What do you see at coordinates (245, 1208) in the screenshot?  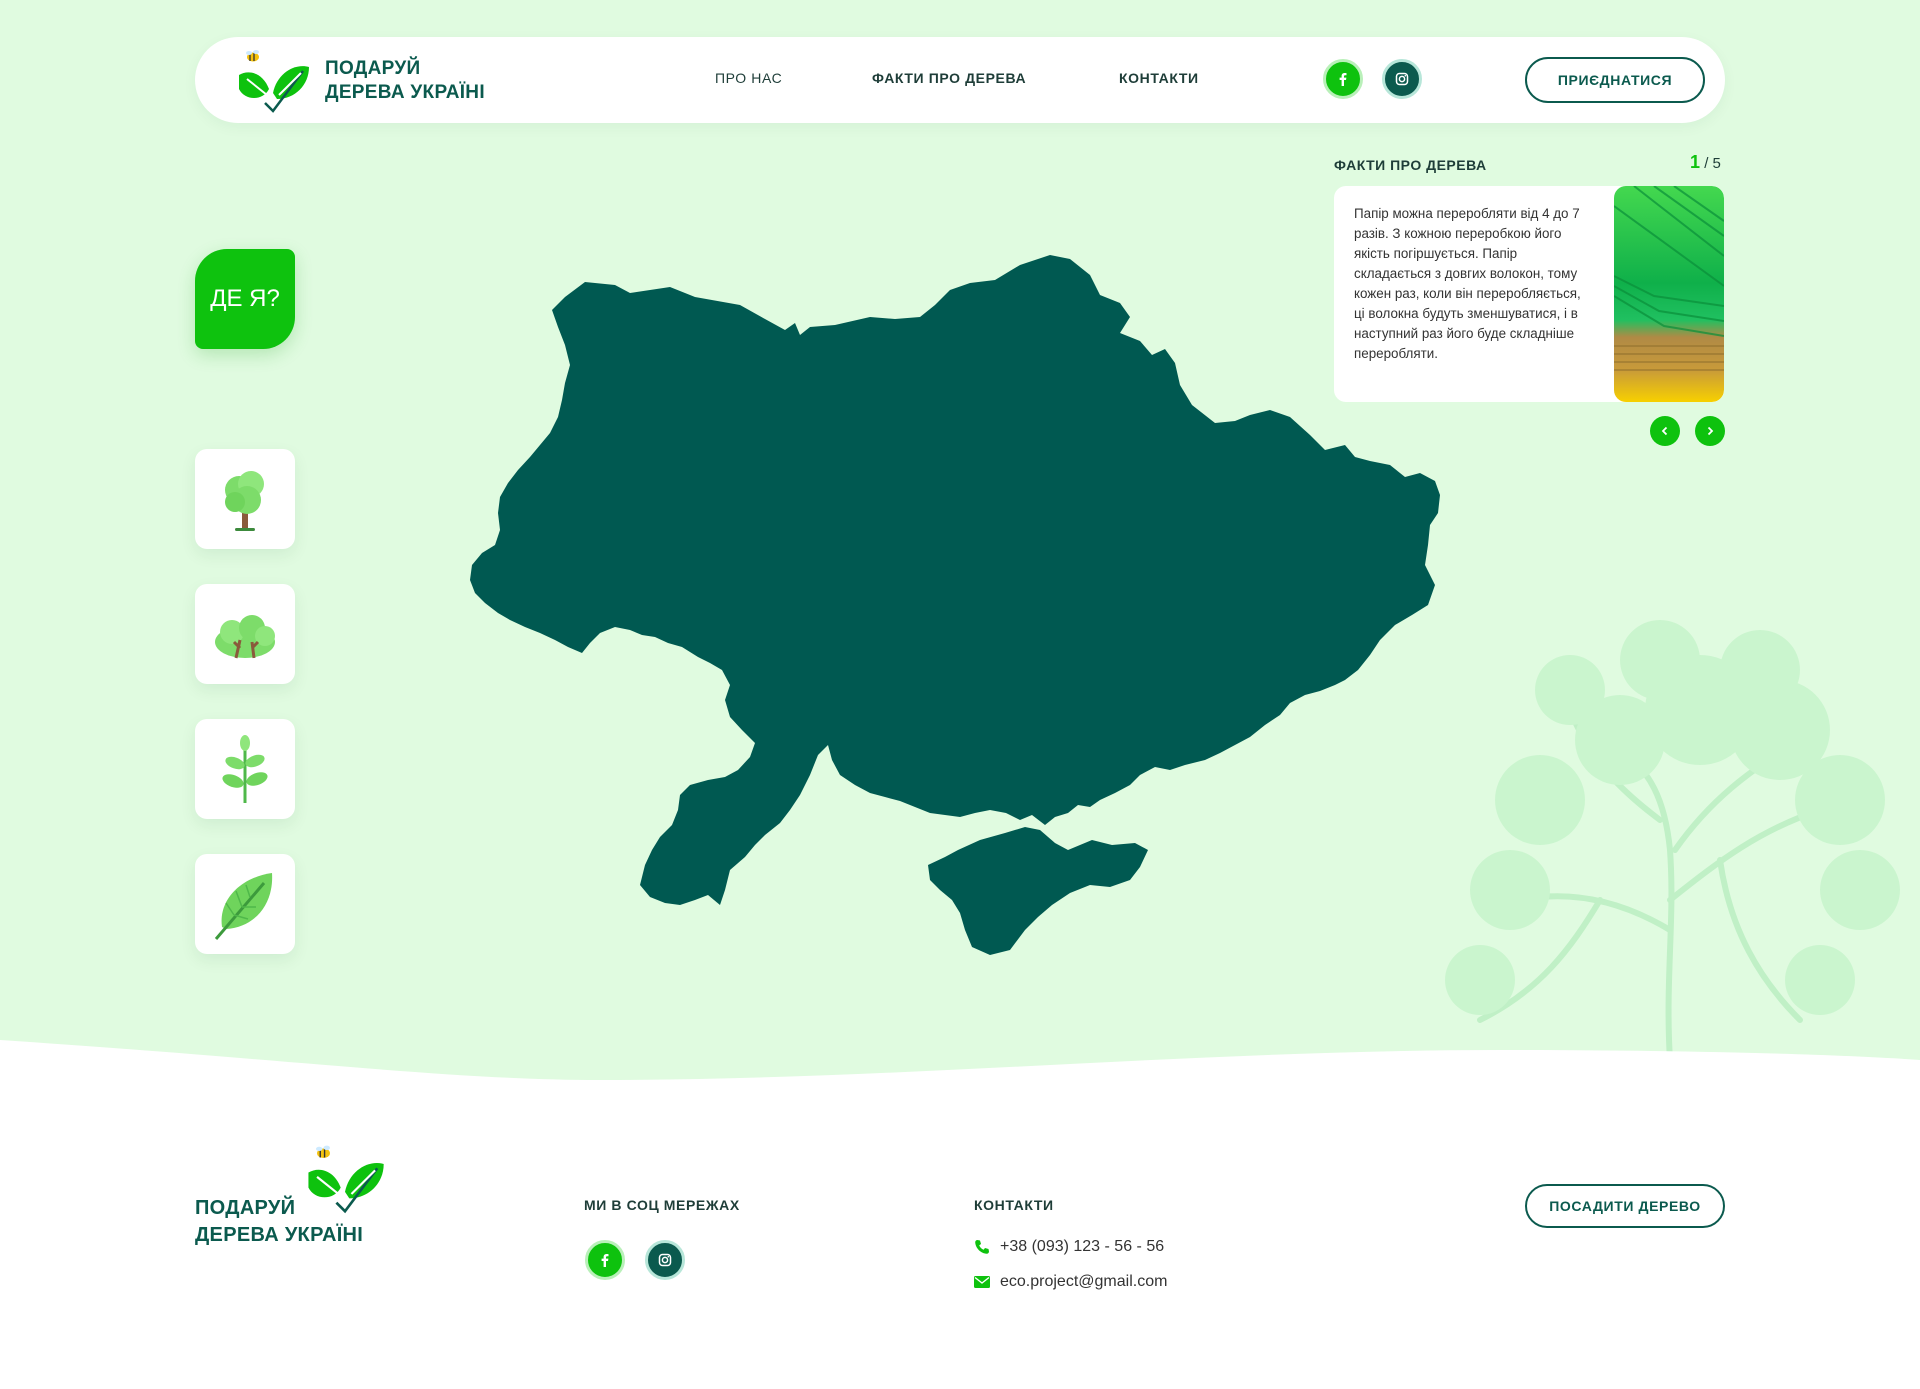 I see `footer-brand-line-1: ПОДАРУЙ` at bounding box center [245, 1208].